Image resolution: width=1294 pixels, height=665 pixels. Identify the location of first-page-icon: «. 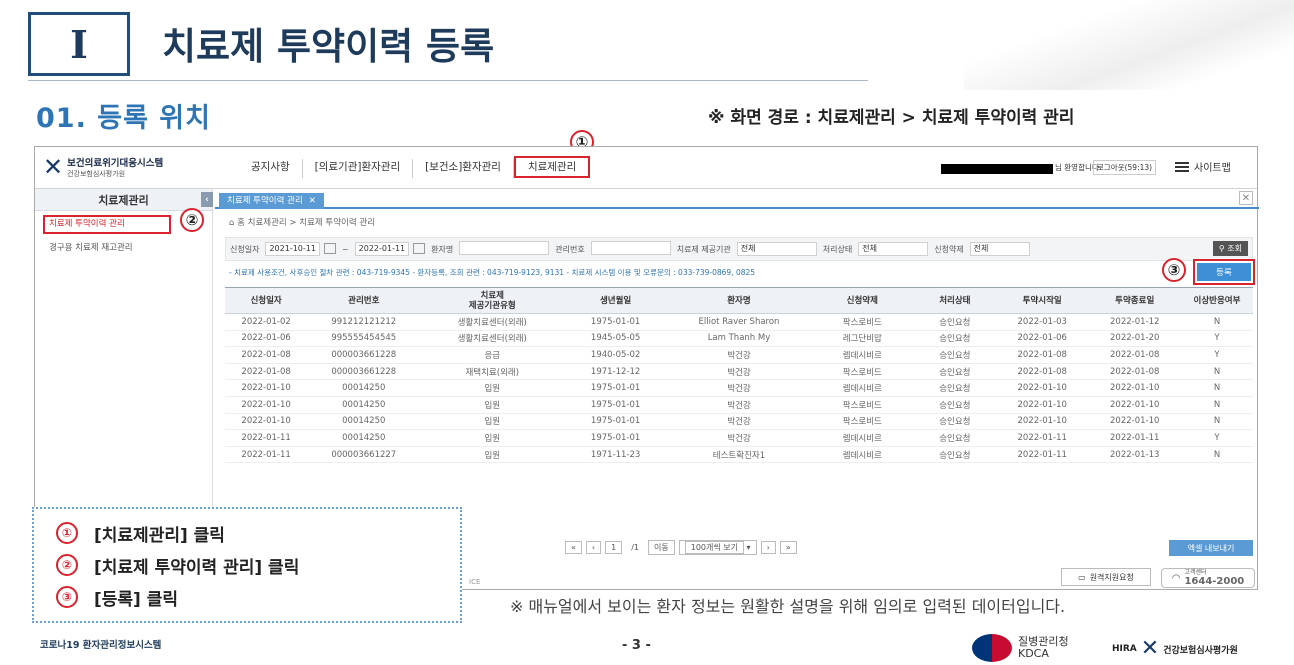
(573, 547).